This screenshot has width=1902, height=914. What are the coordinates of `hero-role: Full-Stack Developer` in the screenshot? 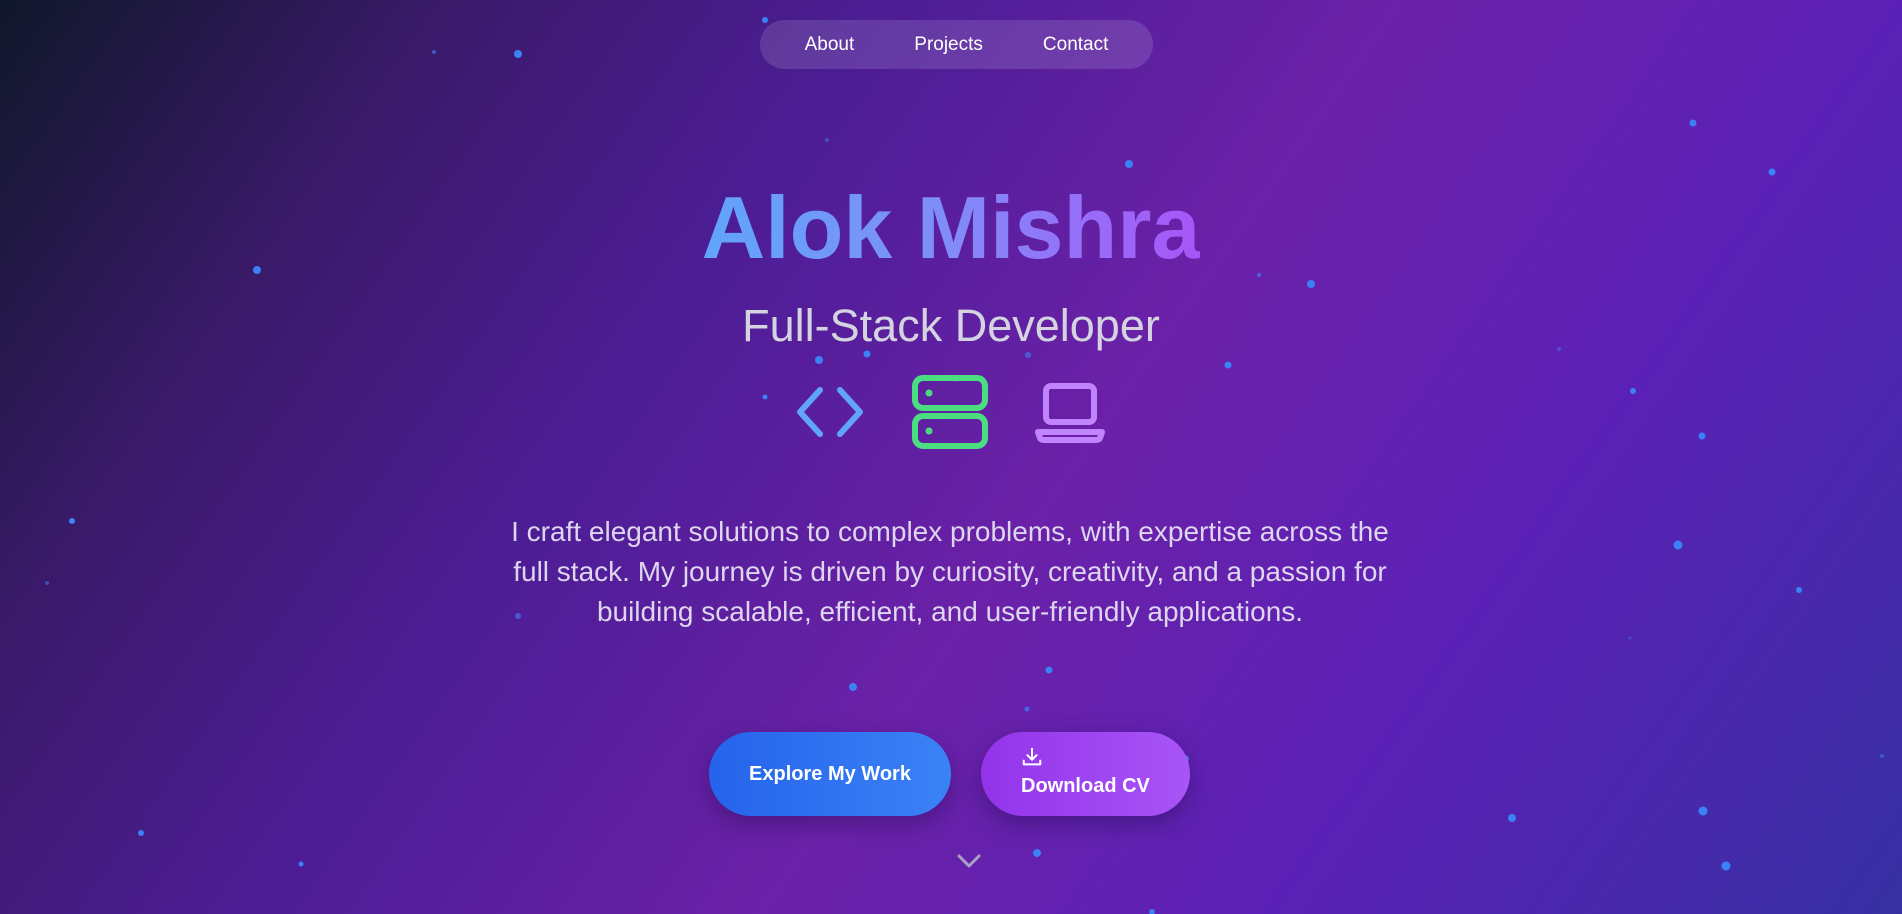 It's located at (951, 325).